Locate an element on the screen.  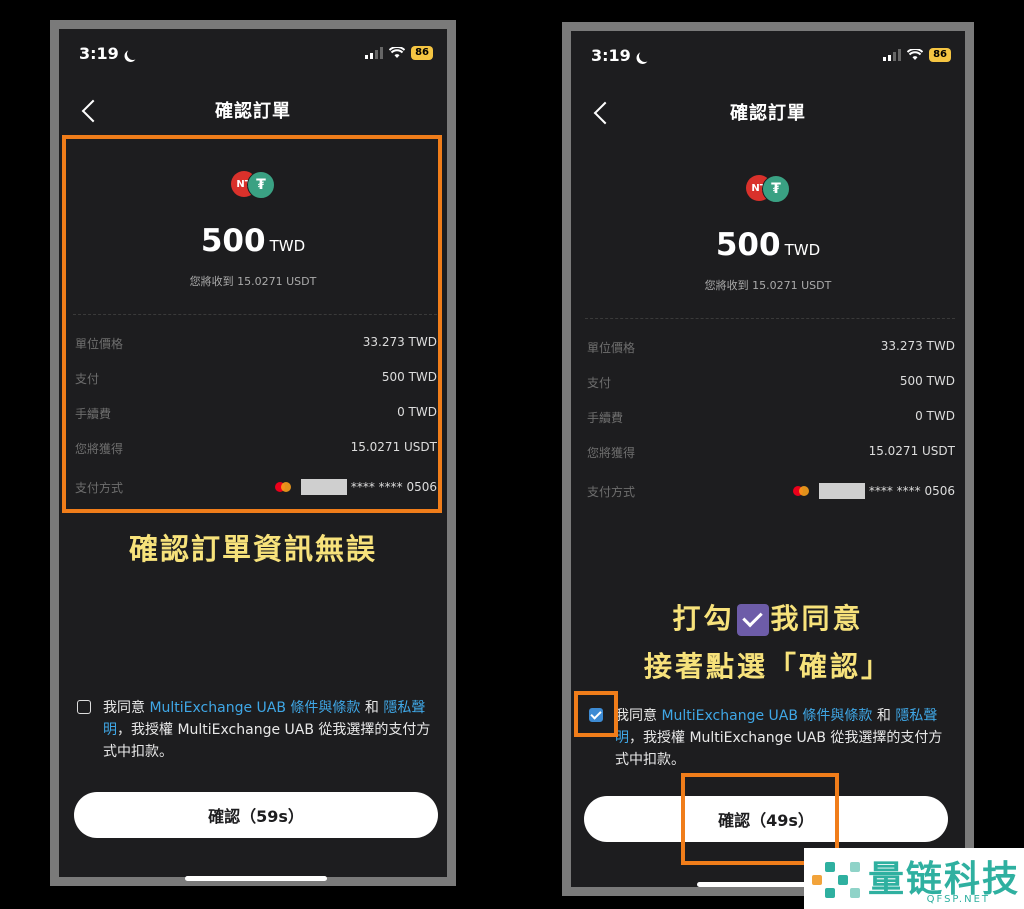
amount-currency: TWD is located at coordinates (802, 250).